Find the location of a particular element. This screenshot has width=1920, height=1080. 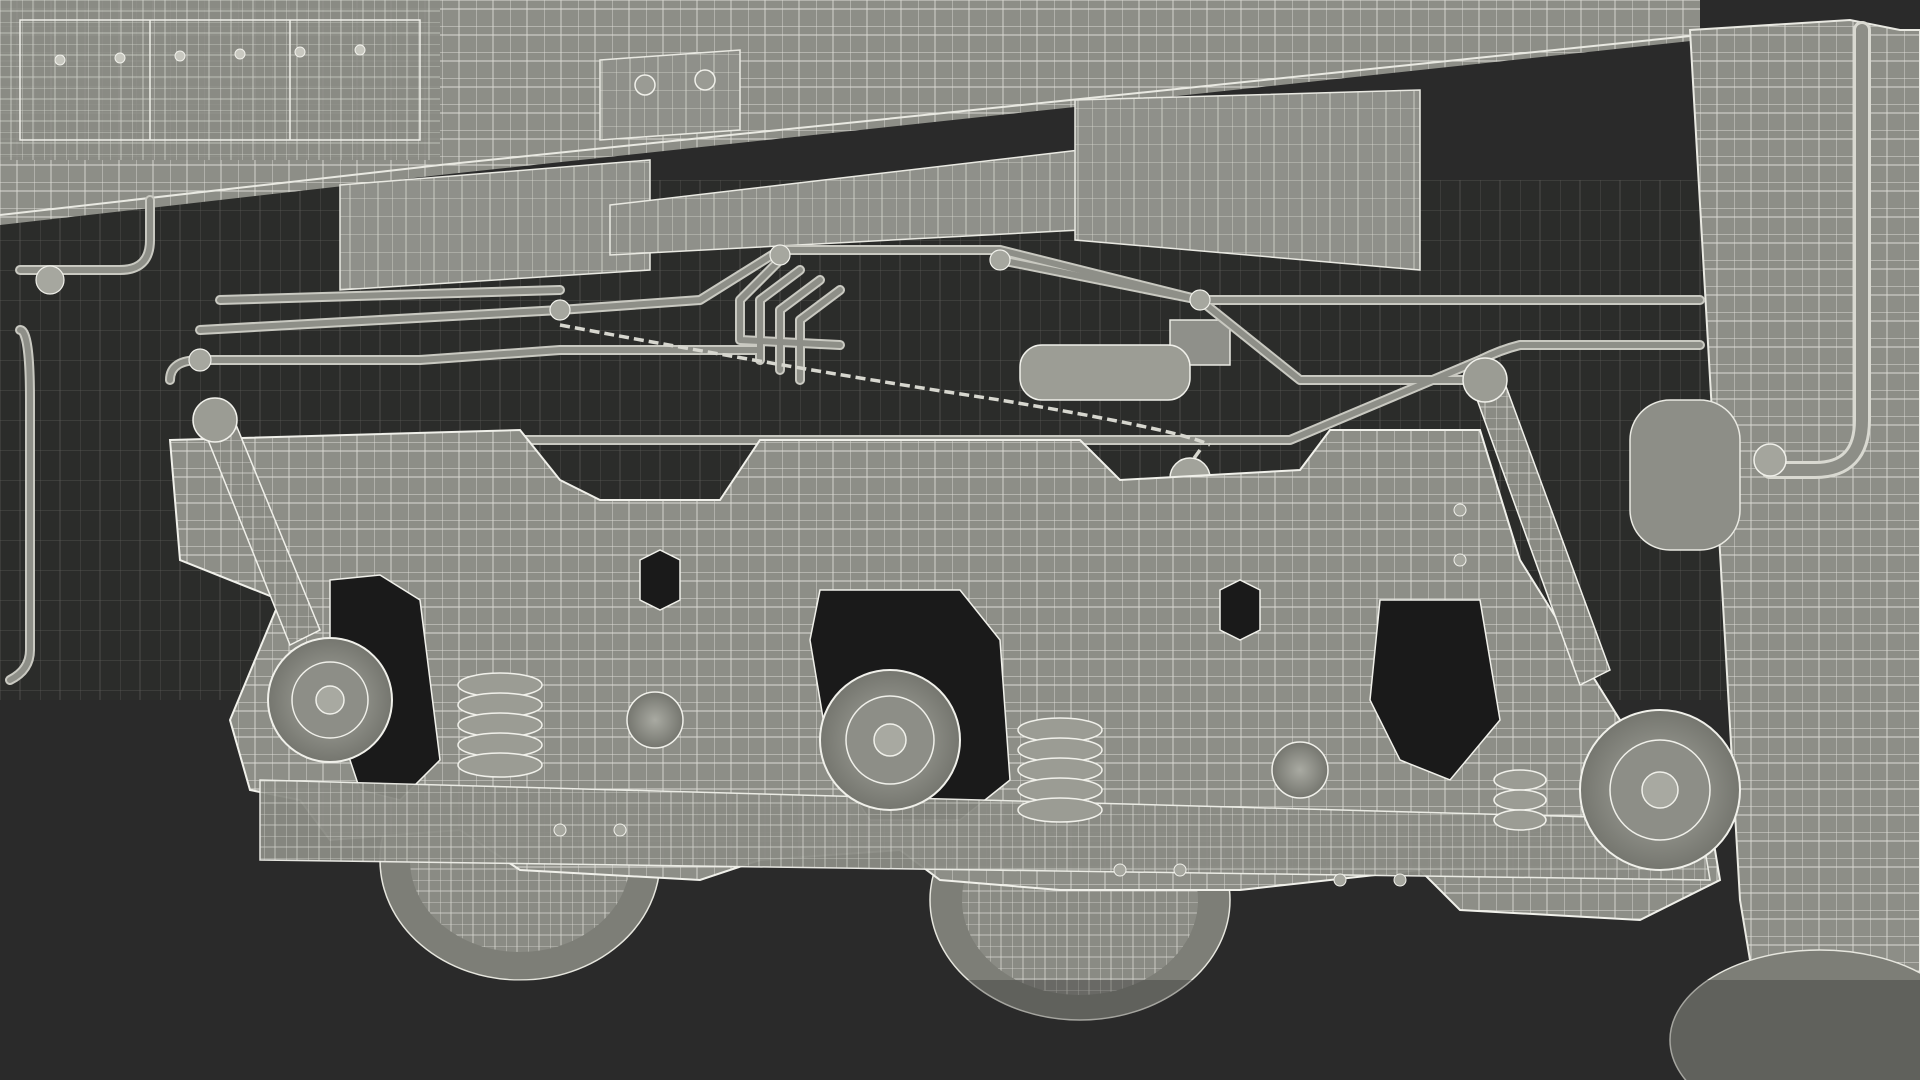

underframe-beam is located at coordinates (670, 95).